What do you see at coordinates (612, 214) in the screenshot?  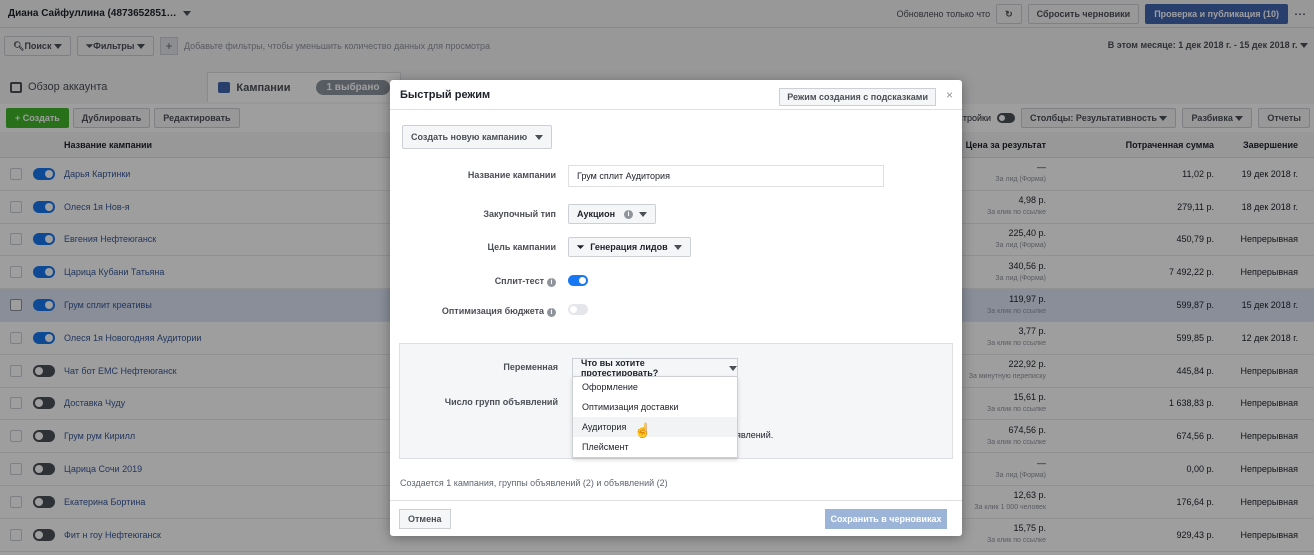 I see `buying-type-select: Аукцион i` at bounding box center [612, 214].